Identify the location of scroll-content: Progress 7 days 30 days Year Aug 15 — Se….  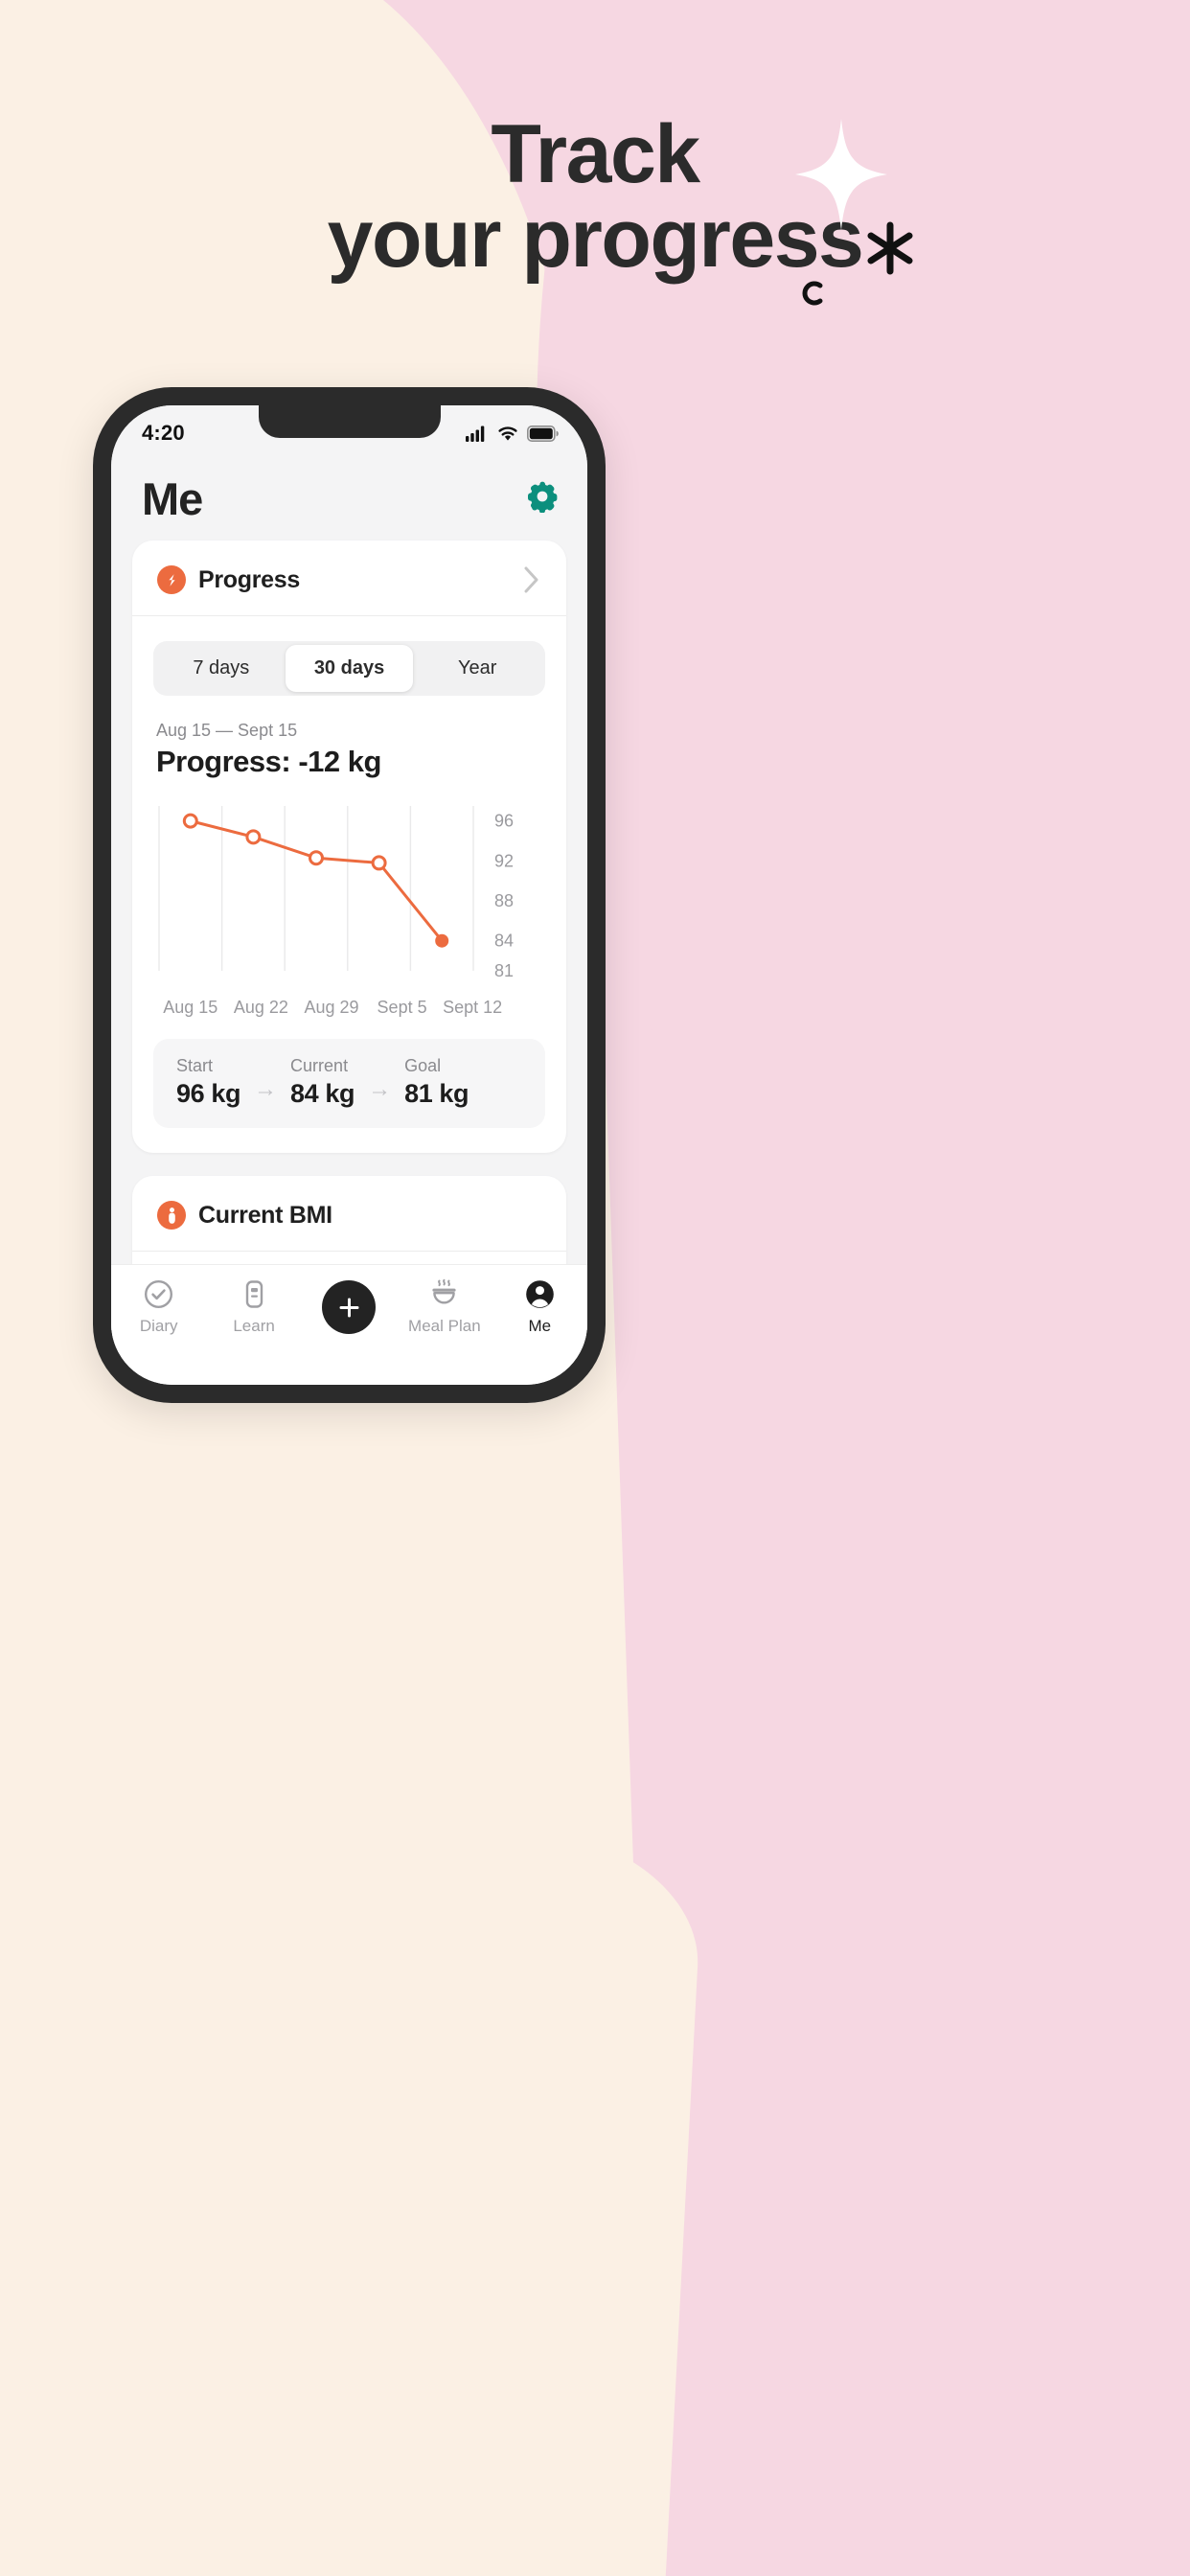
(349, 942).